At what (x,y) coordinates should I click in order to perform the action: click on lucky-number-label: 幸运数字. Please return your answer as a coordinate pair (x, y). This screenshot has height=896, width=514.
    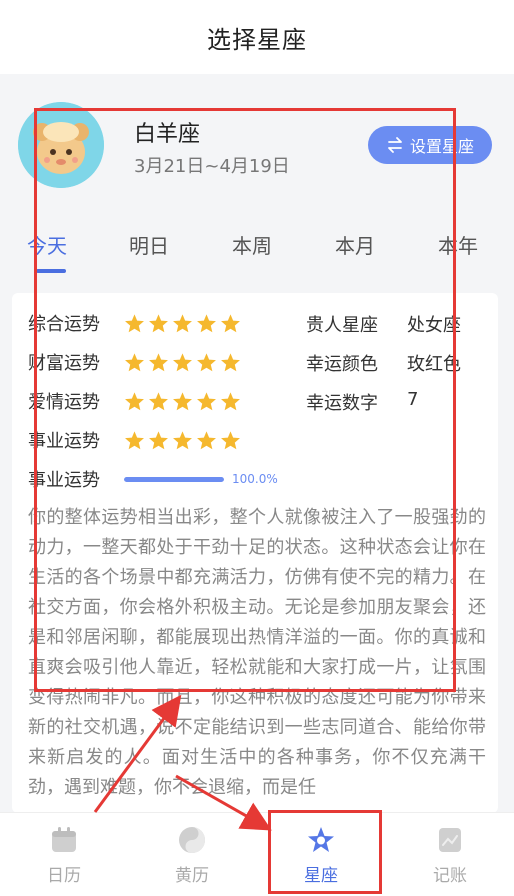
    Looking at the image, I should click on (342, 403).